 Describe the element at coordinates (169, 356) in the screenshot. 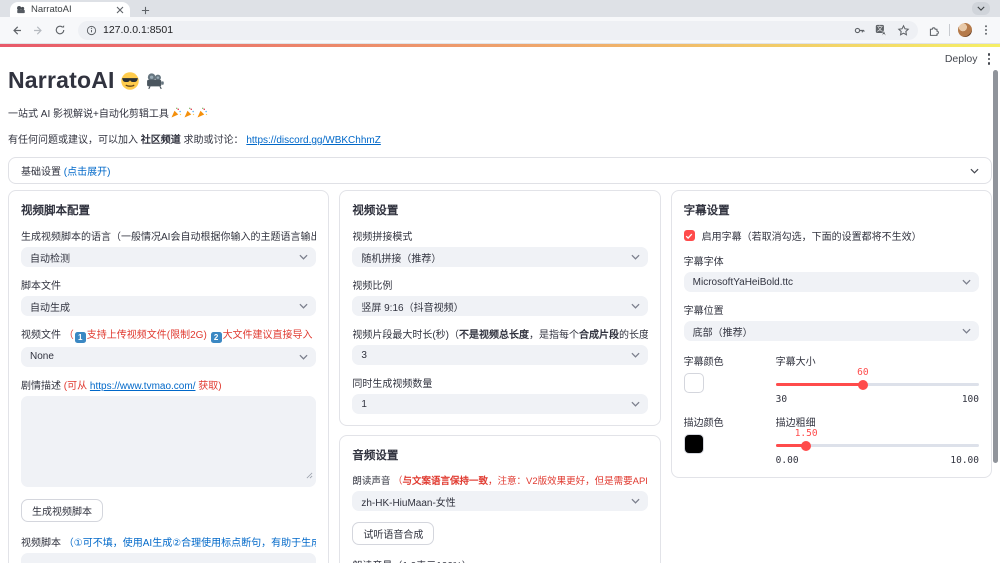

I see `video-file-select: None` at that location.